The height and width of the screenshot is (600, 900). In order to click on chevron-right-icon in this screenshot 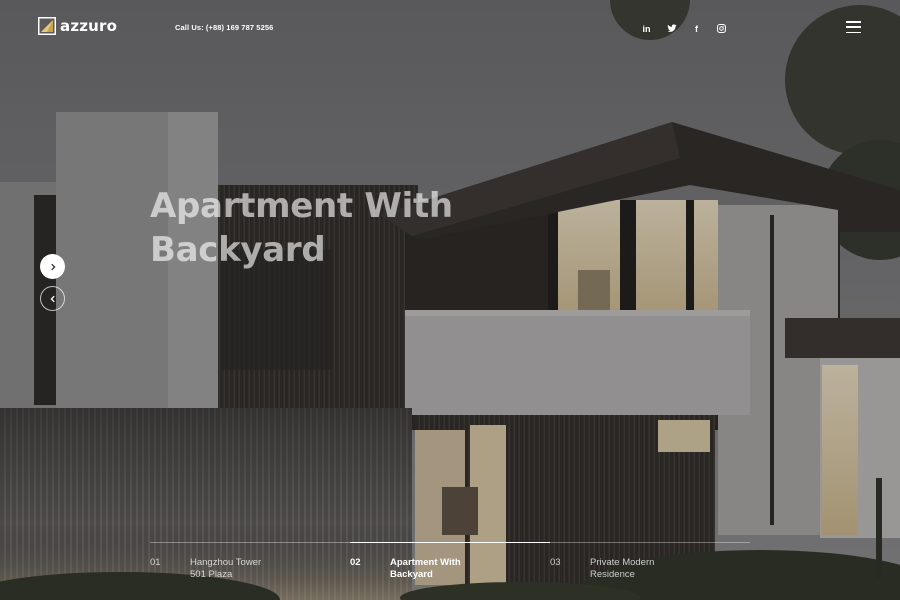, I will do `click(53, 266)`.